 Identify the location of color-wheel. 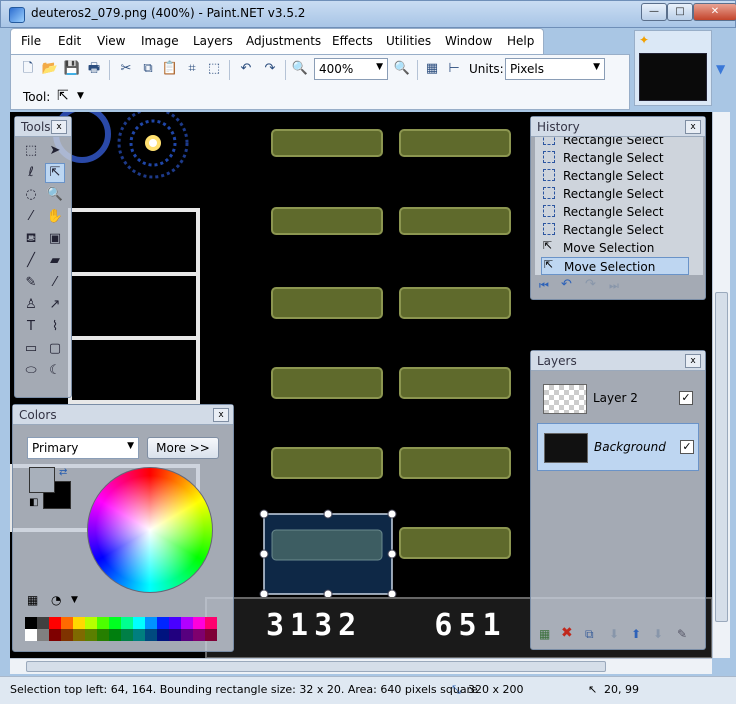
(150, 530).